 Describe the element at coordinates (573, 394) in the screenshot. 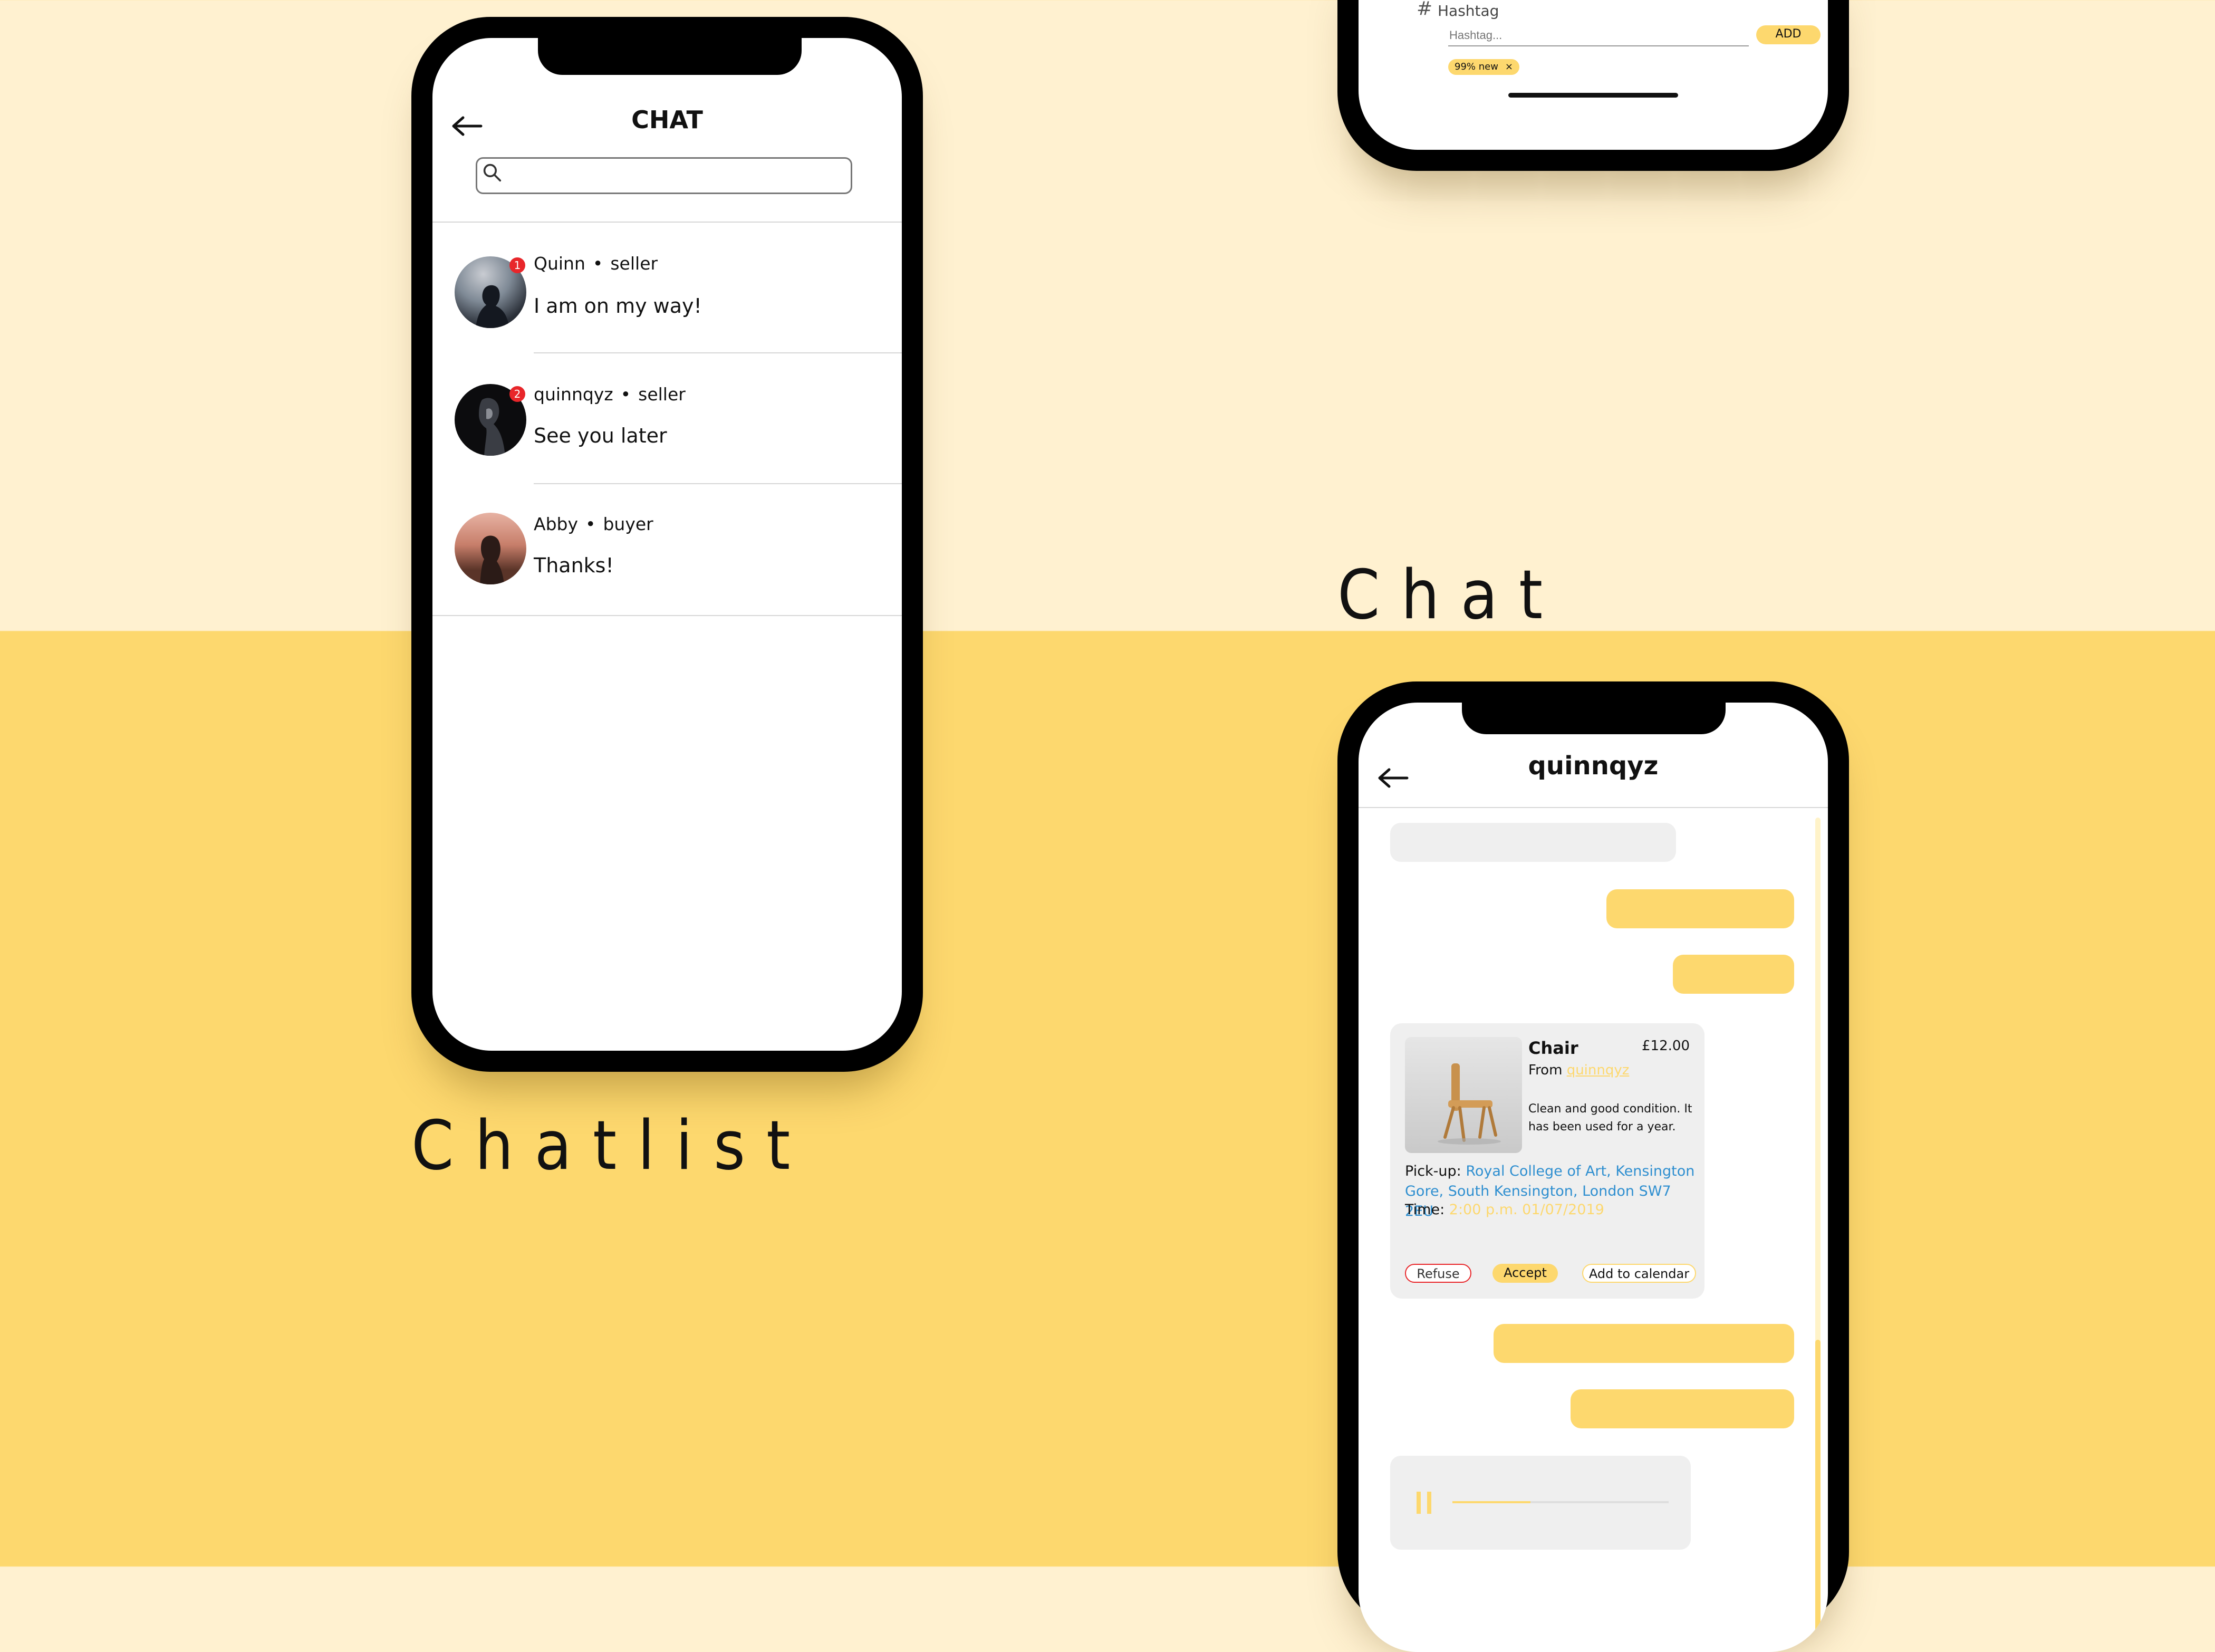

I see `contact-name: quinnqyz` at that location.